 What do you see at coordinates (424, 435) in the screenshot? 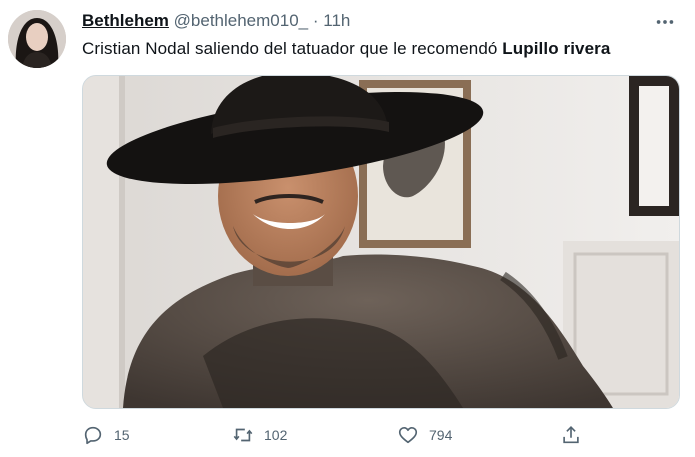
I see `like-button: 794` at bounding box center [424, 435].